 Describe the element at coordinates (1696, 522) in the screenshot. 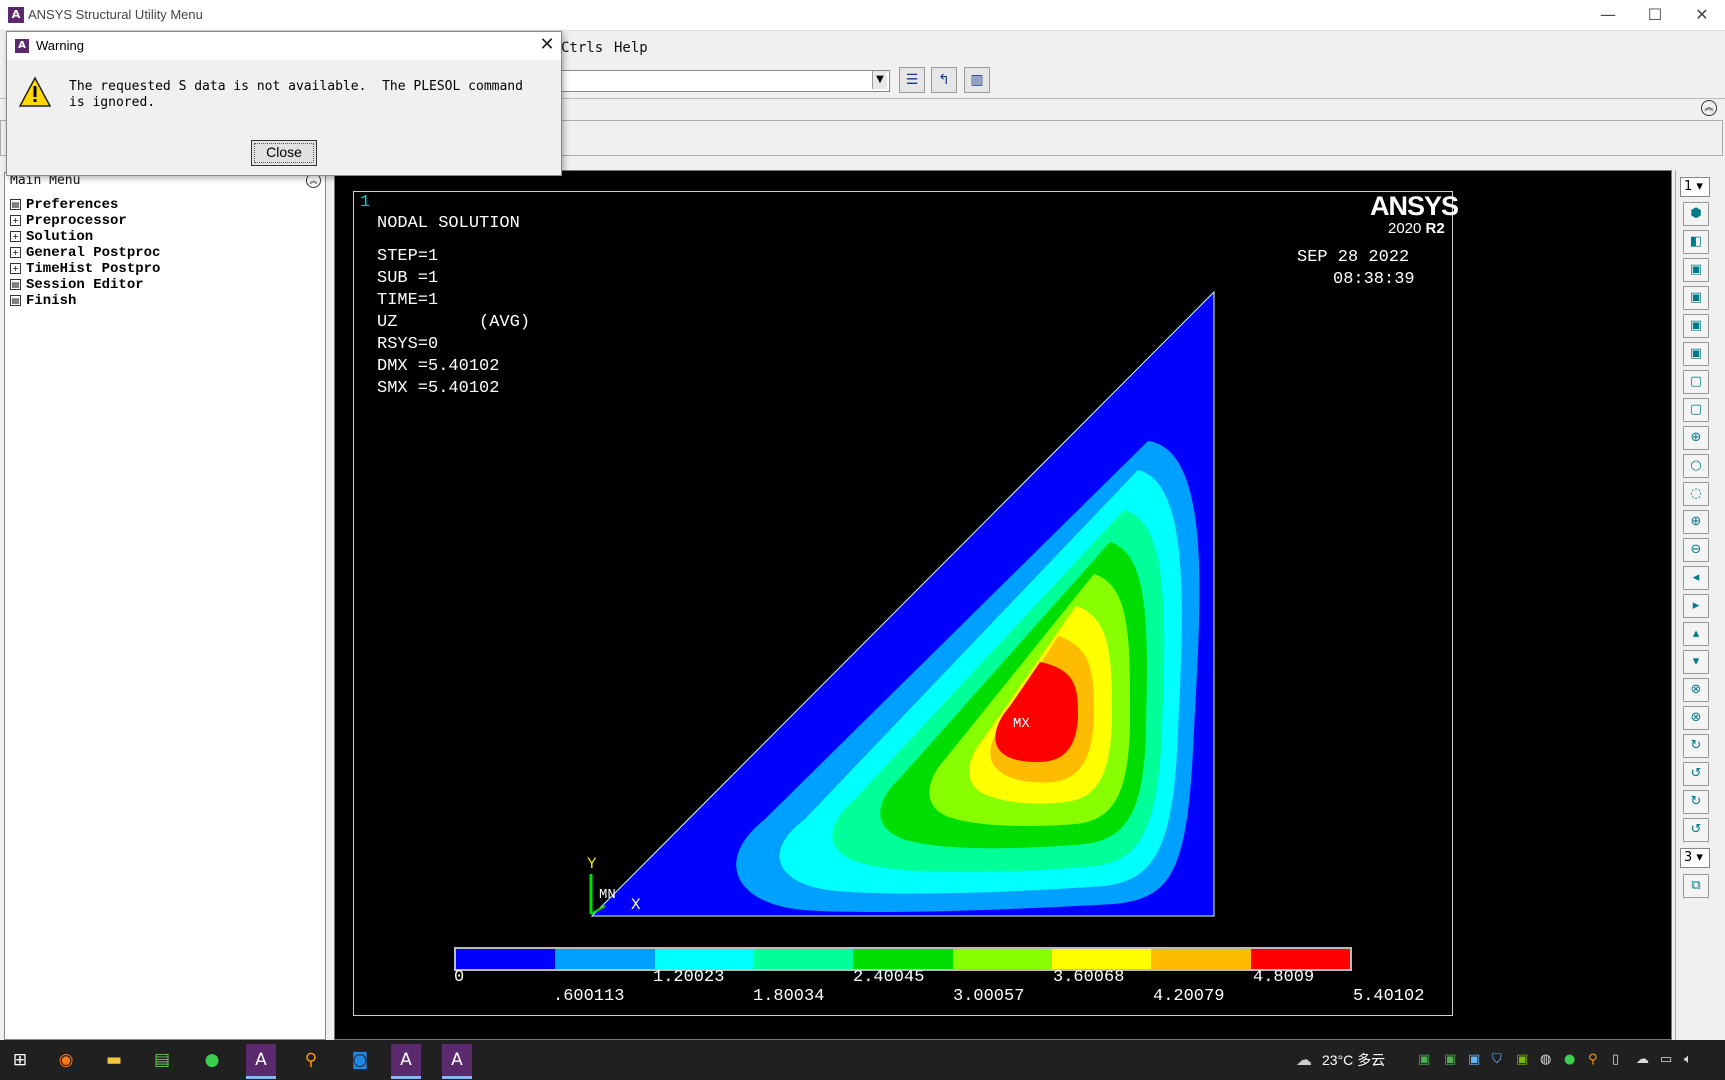

I see `zoom-in-icon: ⊕` at that location.